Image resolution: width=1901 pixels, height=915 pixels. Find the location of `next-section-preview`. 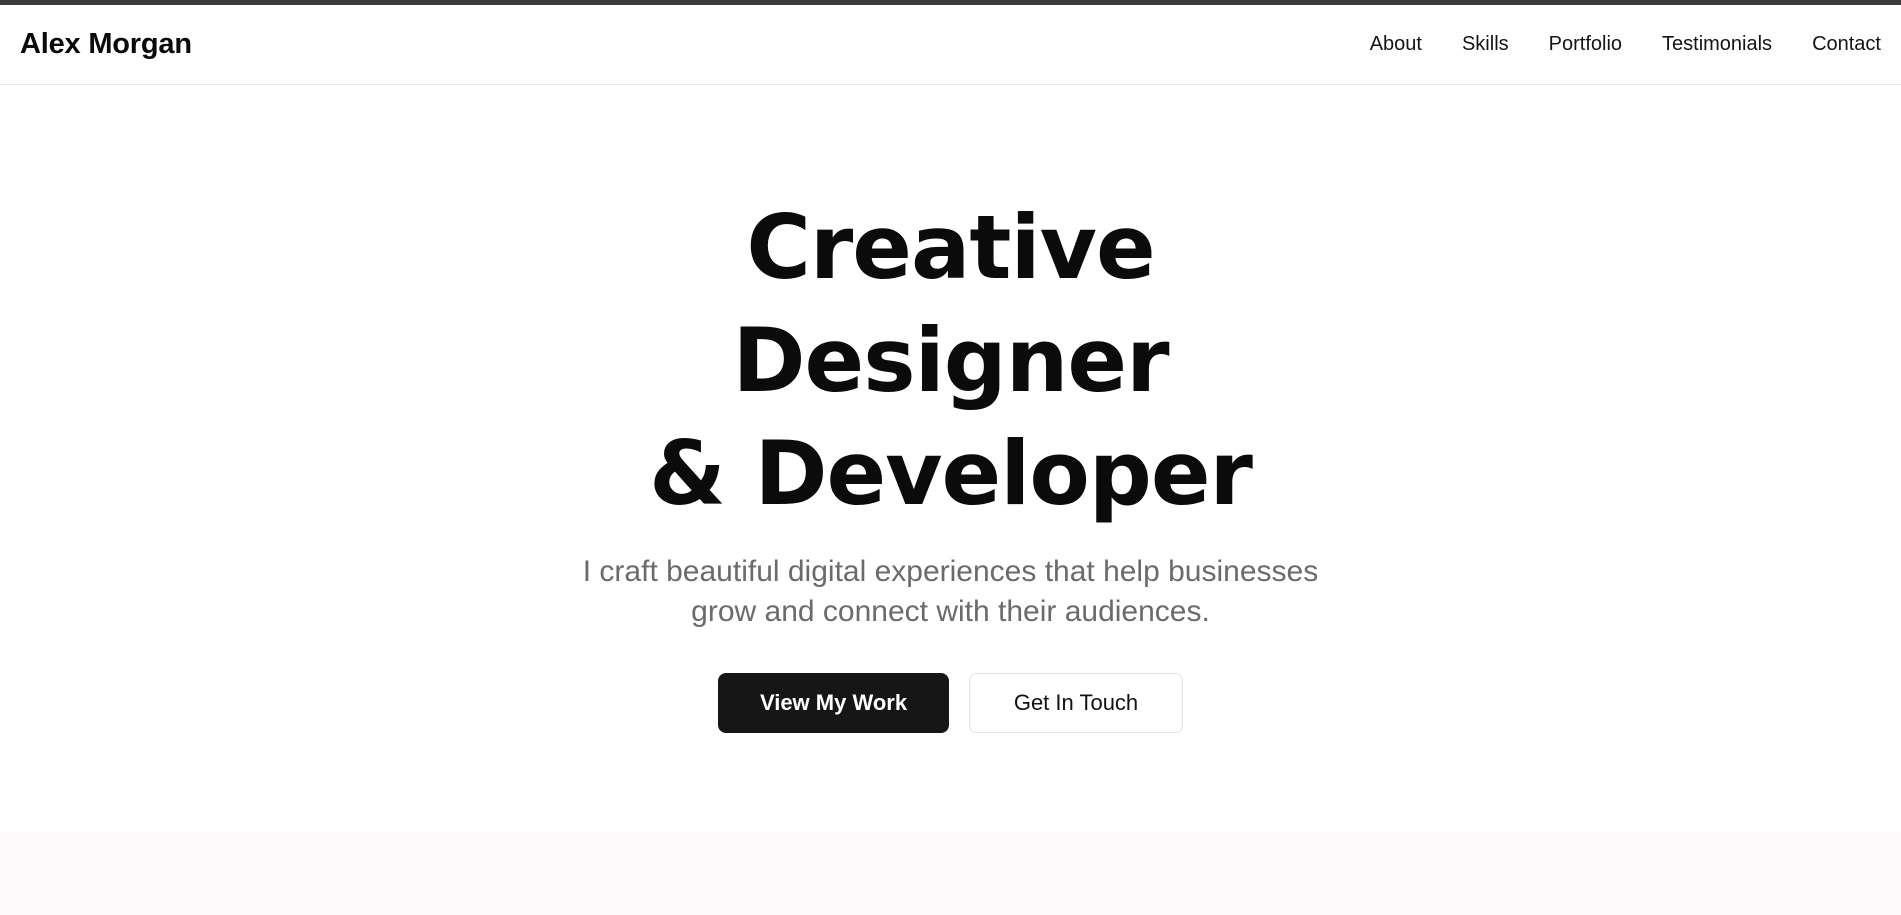

next-section-preview is located at coordinates (950, 873).